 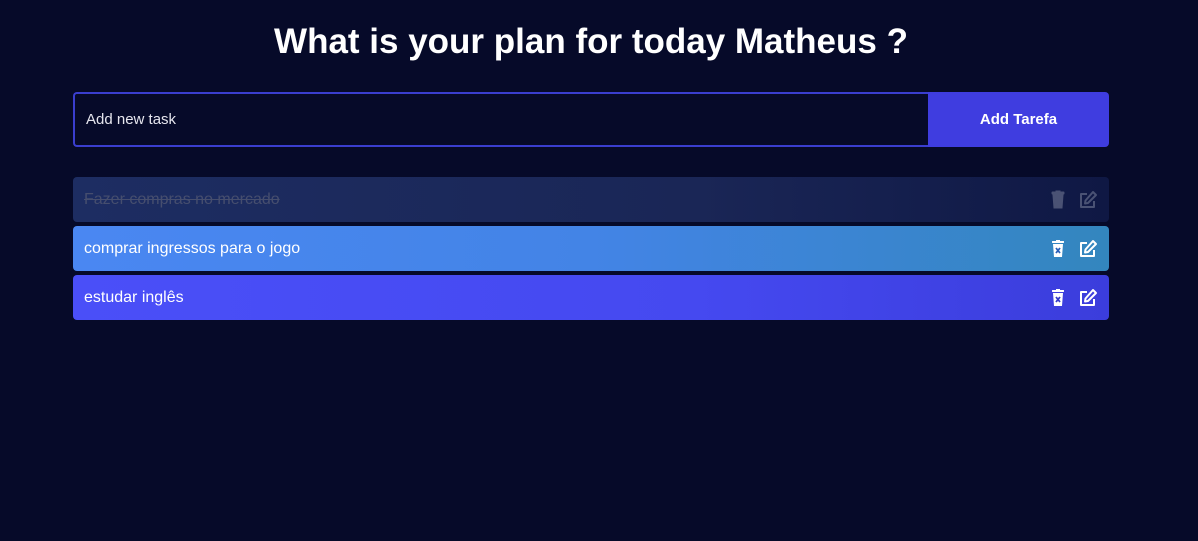 What do you see at coordinates (566, 249) in the screenshot?
I see `task-text: comprar ingressos para o jogo` at bounding box center [566, 249].